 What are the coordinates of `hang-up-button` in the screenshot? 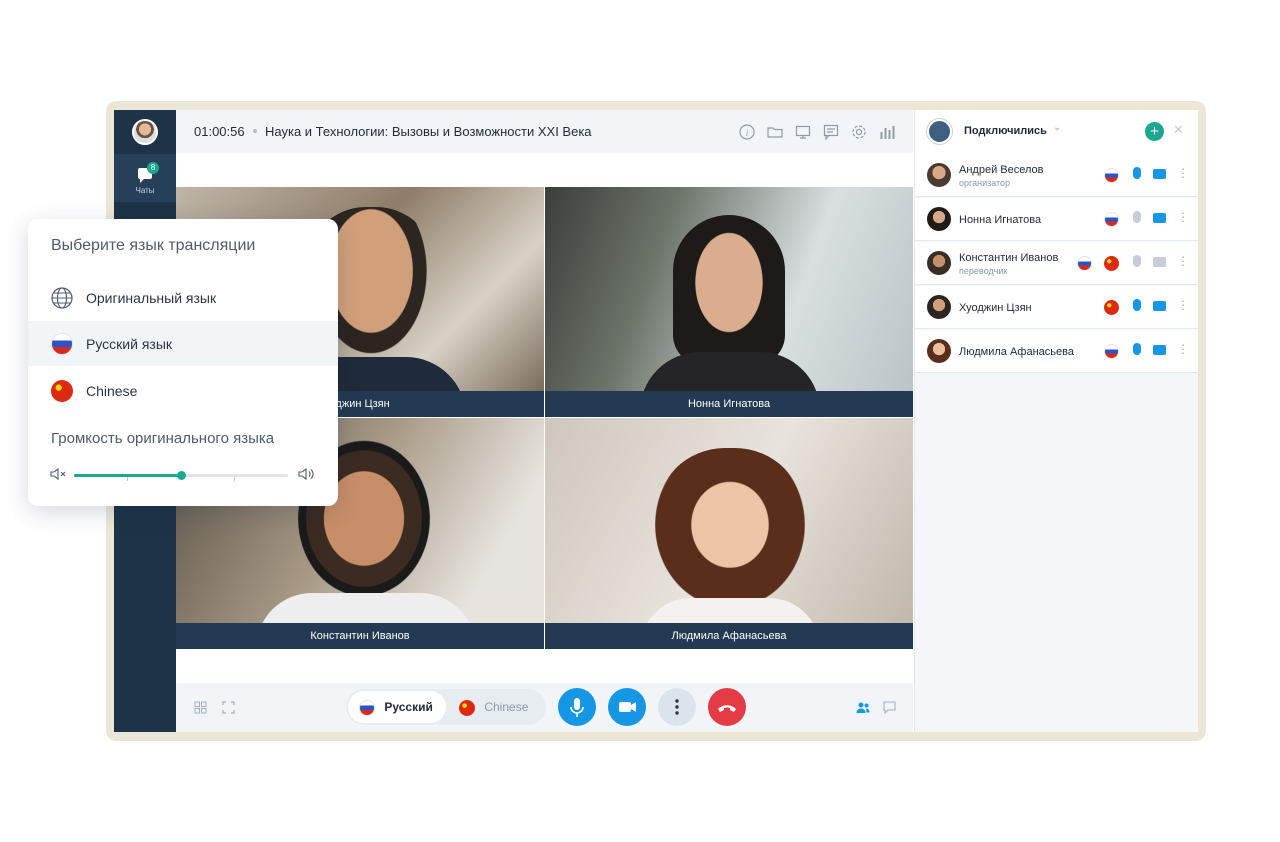 It's located at (727, 707).